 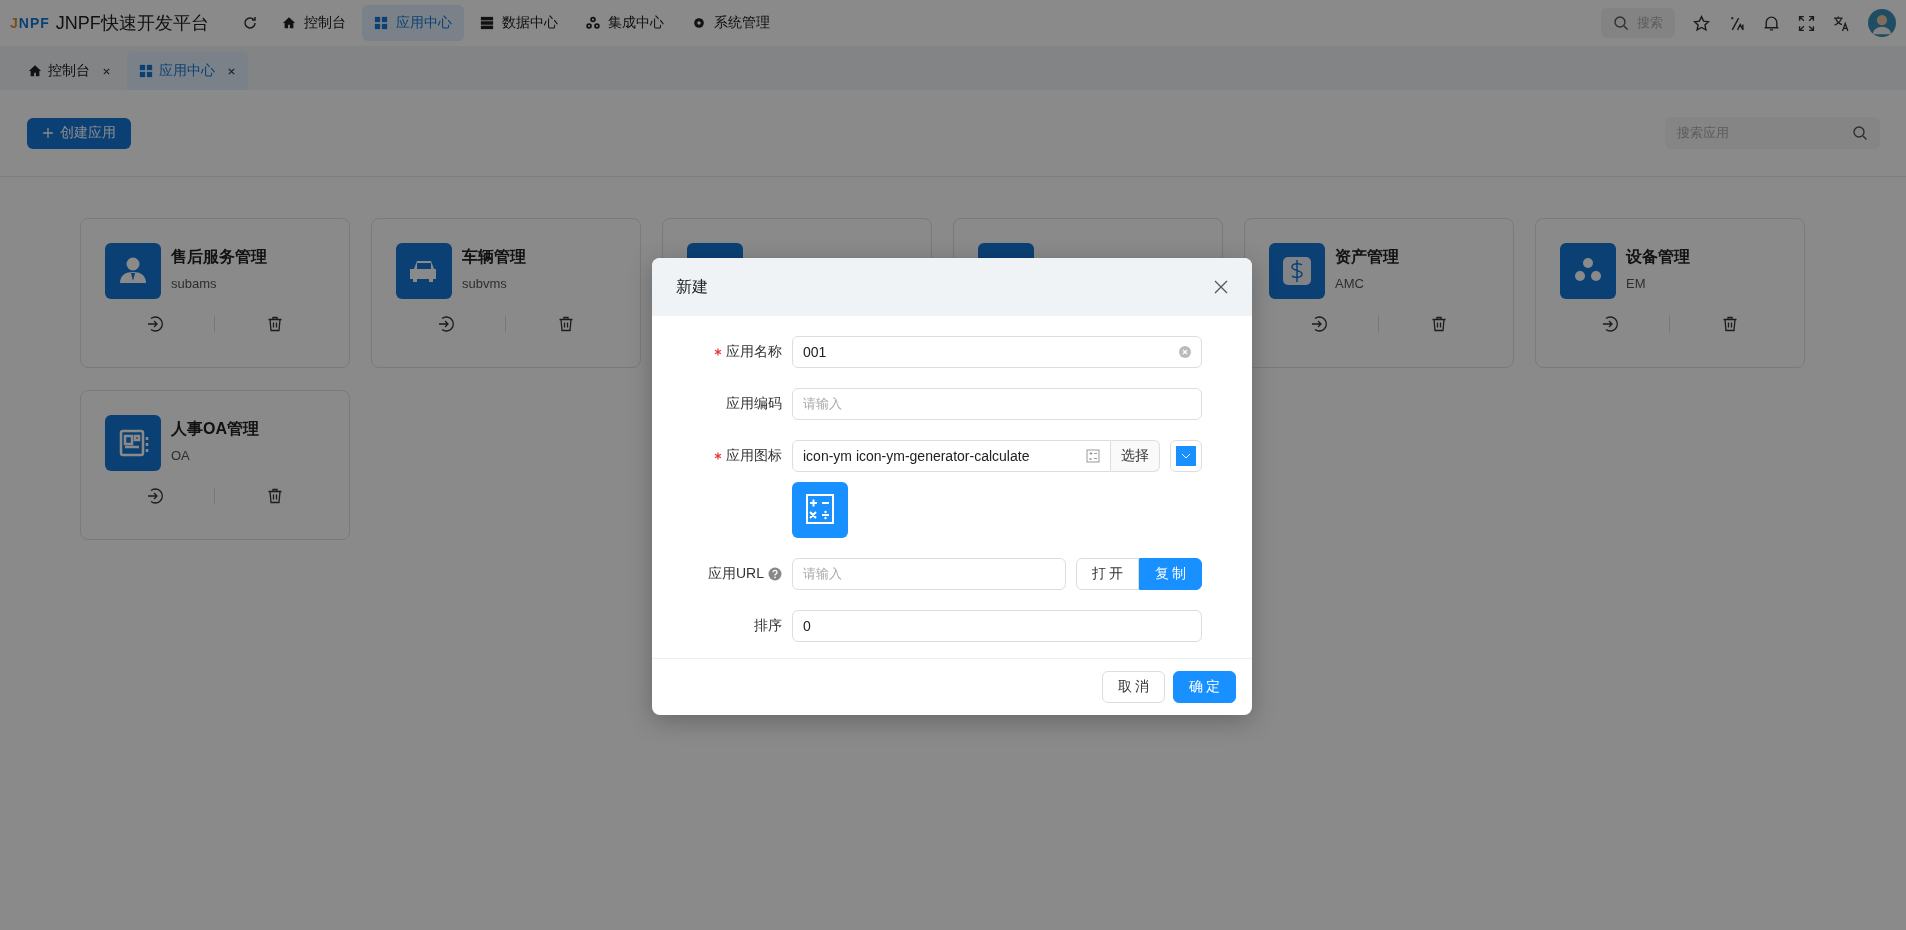 What do you see at coordinates (736, 574) in the screenshot?
I see `field-label: 应用URL` at bounding box center [736, 574].